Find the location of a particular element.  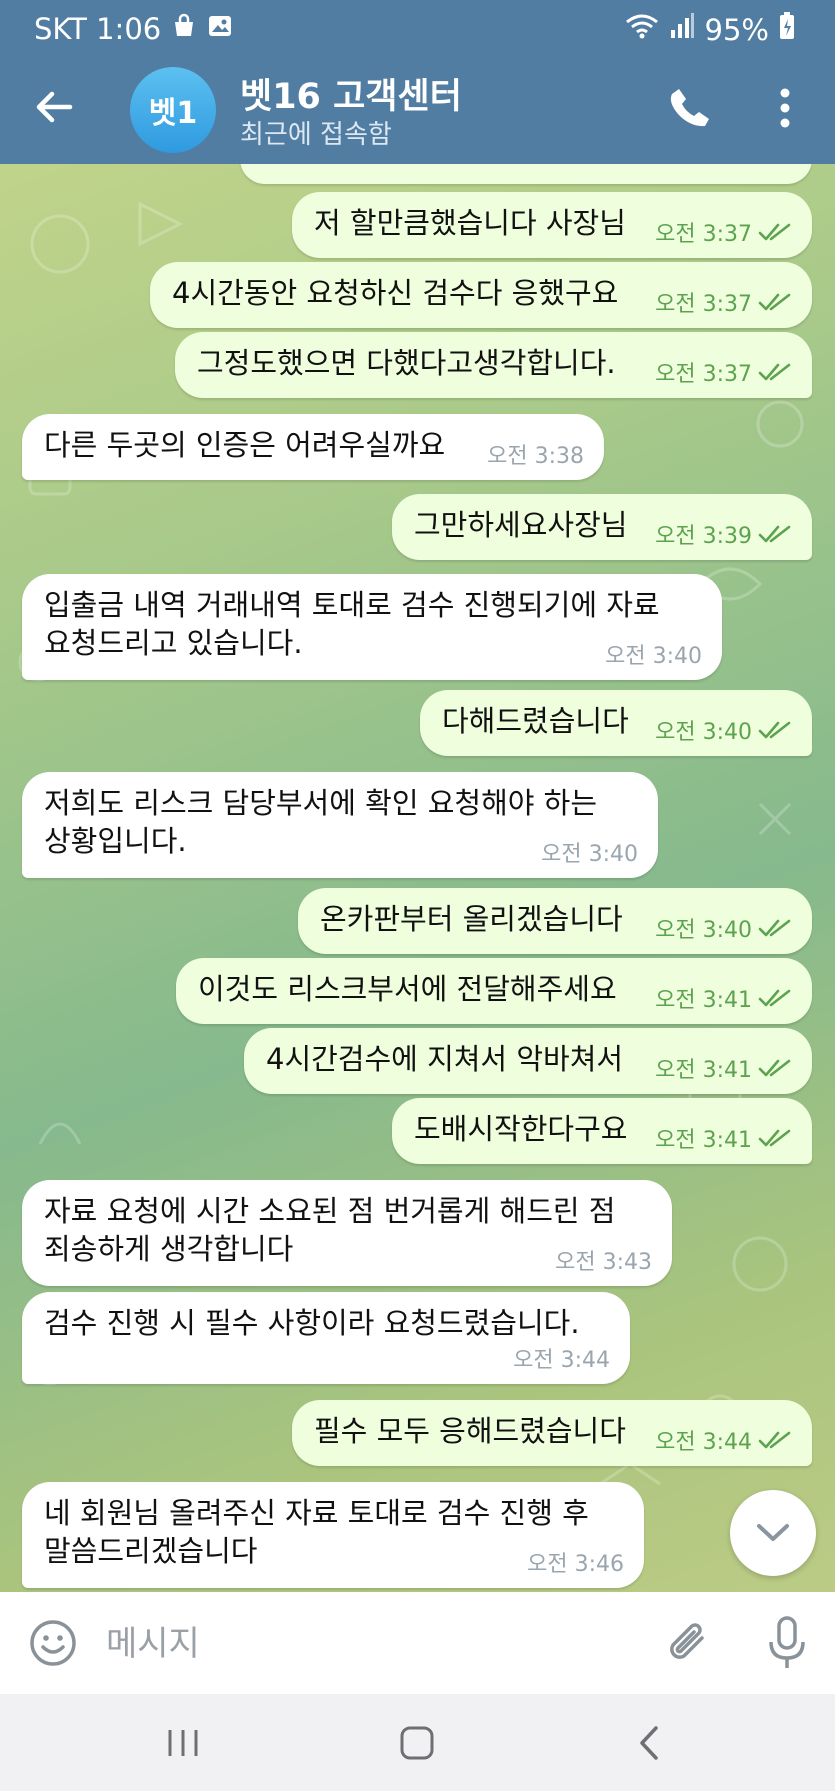

home-icon is located at coordinates (417, 1743).